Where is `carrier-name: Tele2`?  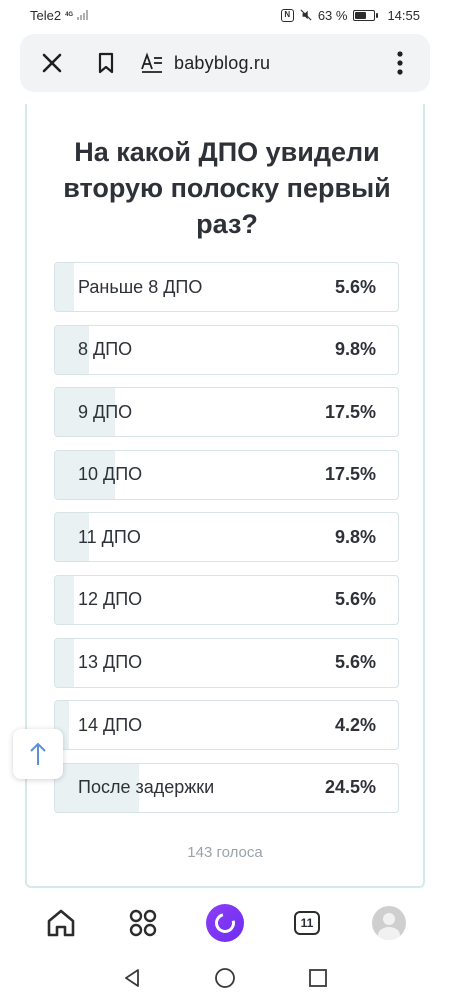
carrier-name: Tele2 is located at coordinates (46, 15).